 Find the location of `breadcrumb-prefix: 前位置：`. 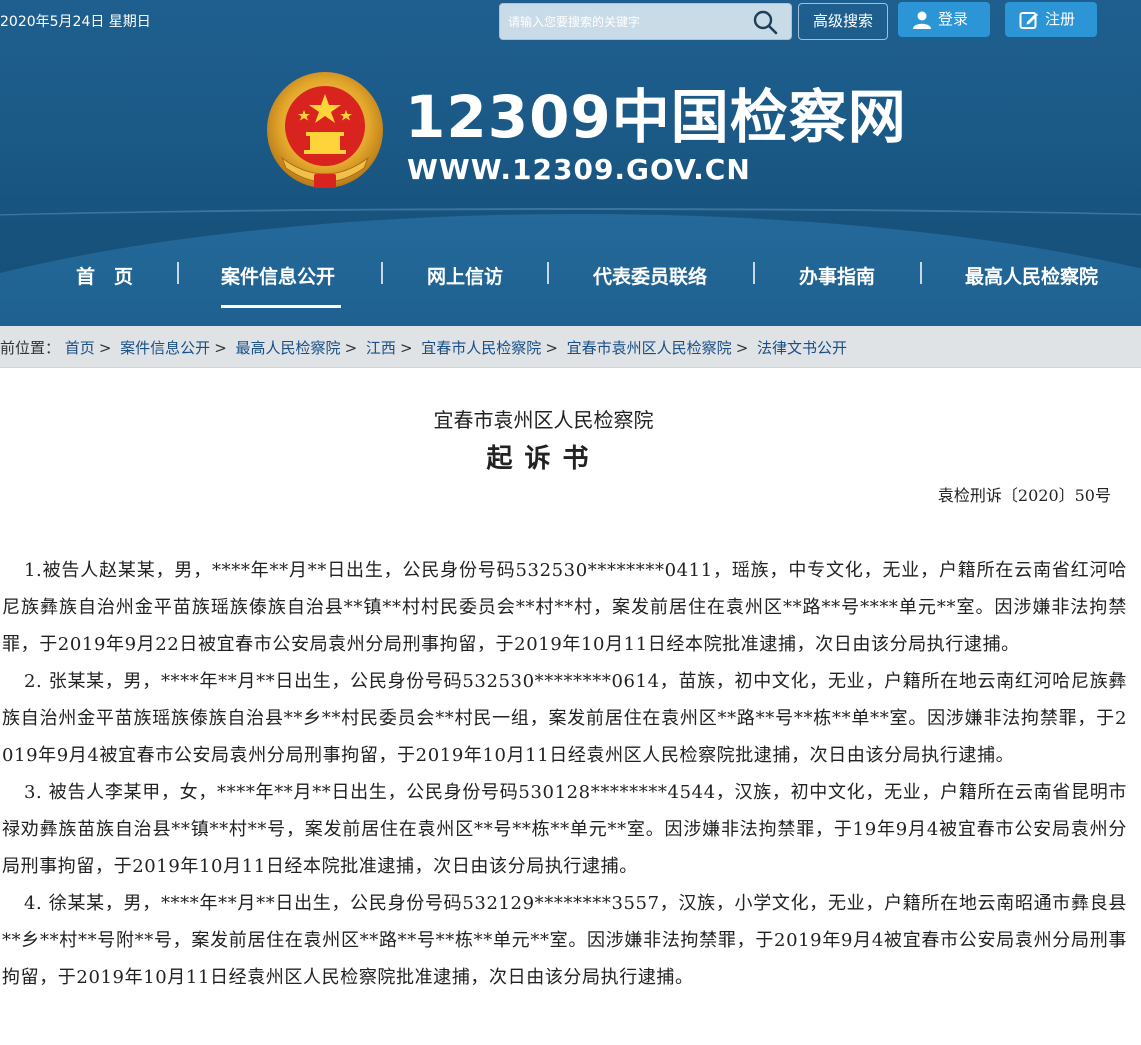

breadcrumb-prefix: 前位置： is located at coordinates (30, 348).